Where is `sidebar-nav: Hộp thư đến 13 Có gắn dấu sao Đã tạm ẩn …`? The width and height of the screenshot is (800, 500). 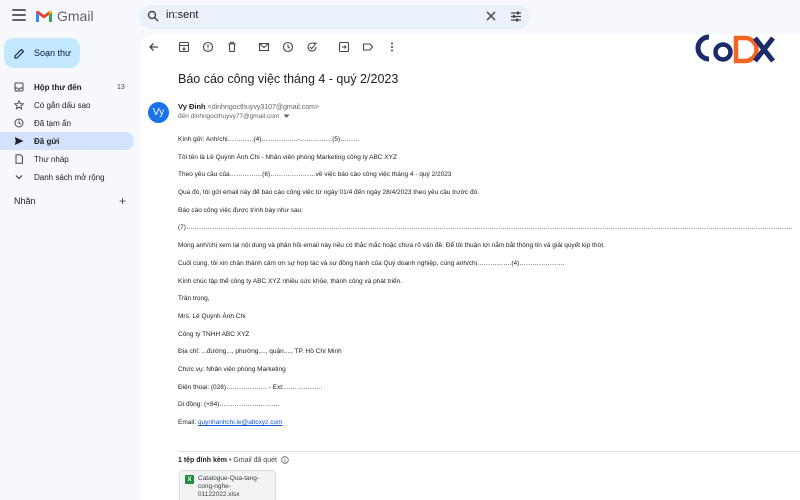
sidebar-nav: Hộp thư đến 13 Có gắn dấu sao Đã tạm ẩn … is located at coordinates (67, 132).